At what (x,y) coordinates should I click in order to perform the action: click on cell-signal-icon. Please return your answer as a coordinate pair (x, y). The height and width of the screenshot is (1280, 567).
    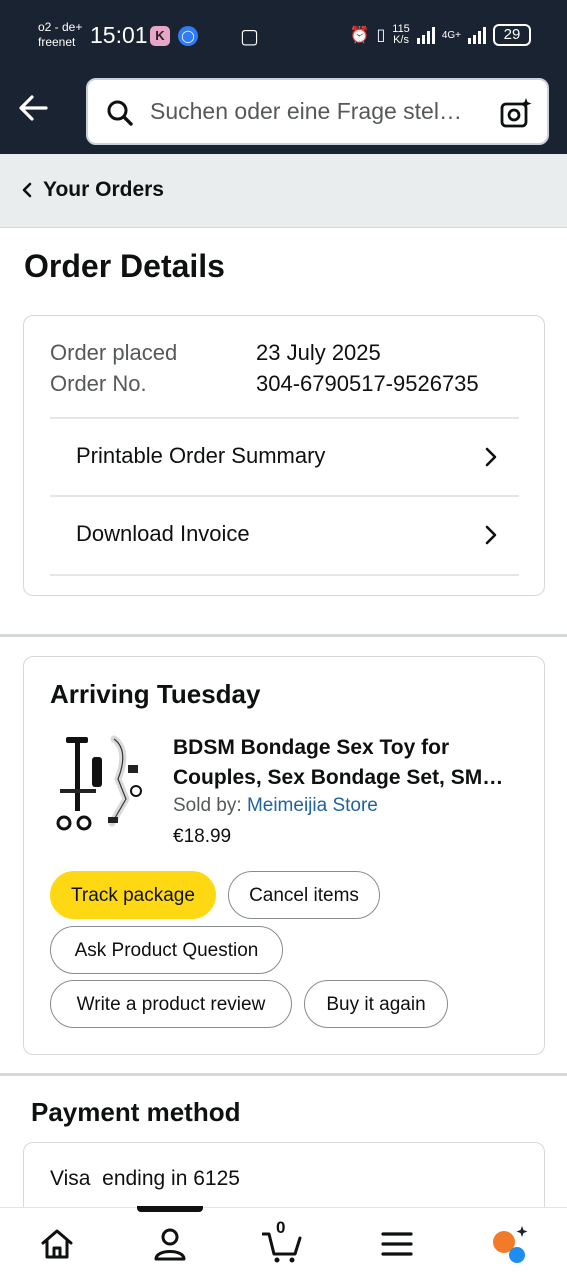
    Looking at the image, I should click on (477, 35).